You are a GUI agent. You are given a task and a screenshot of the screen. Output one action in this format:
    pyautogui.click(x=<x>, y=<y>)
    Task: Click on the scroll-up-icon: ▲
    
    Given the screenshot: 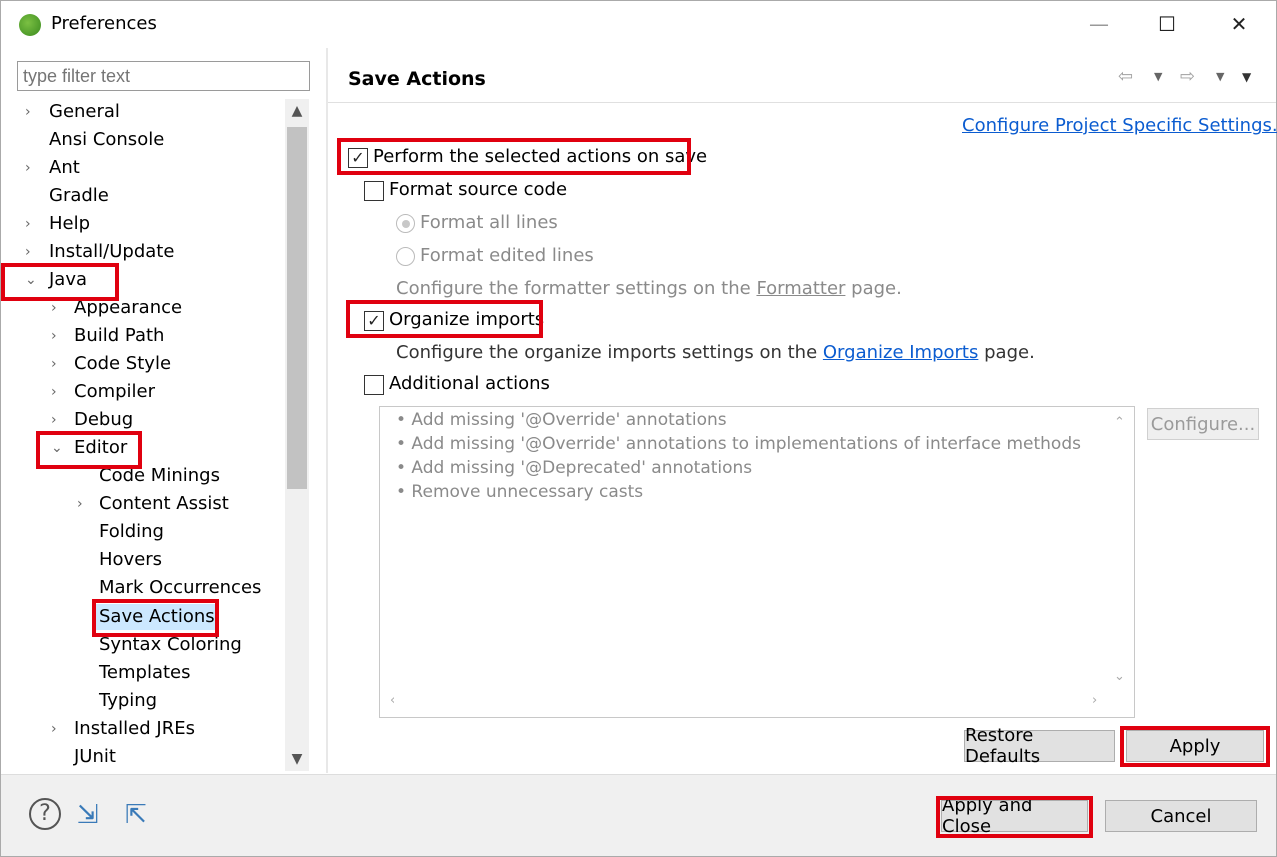 What is the action you would take?
    pyautogui.click(x=297, y=111)
    